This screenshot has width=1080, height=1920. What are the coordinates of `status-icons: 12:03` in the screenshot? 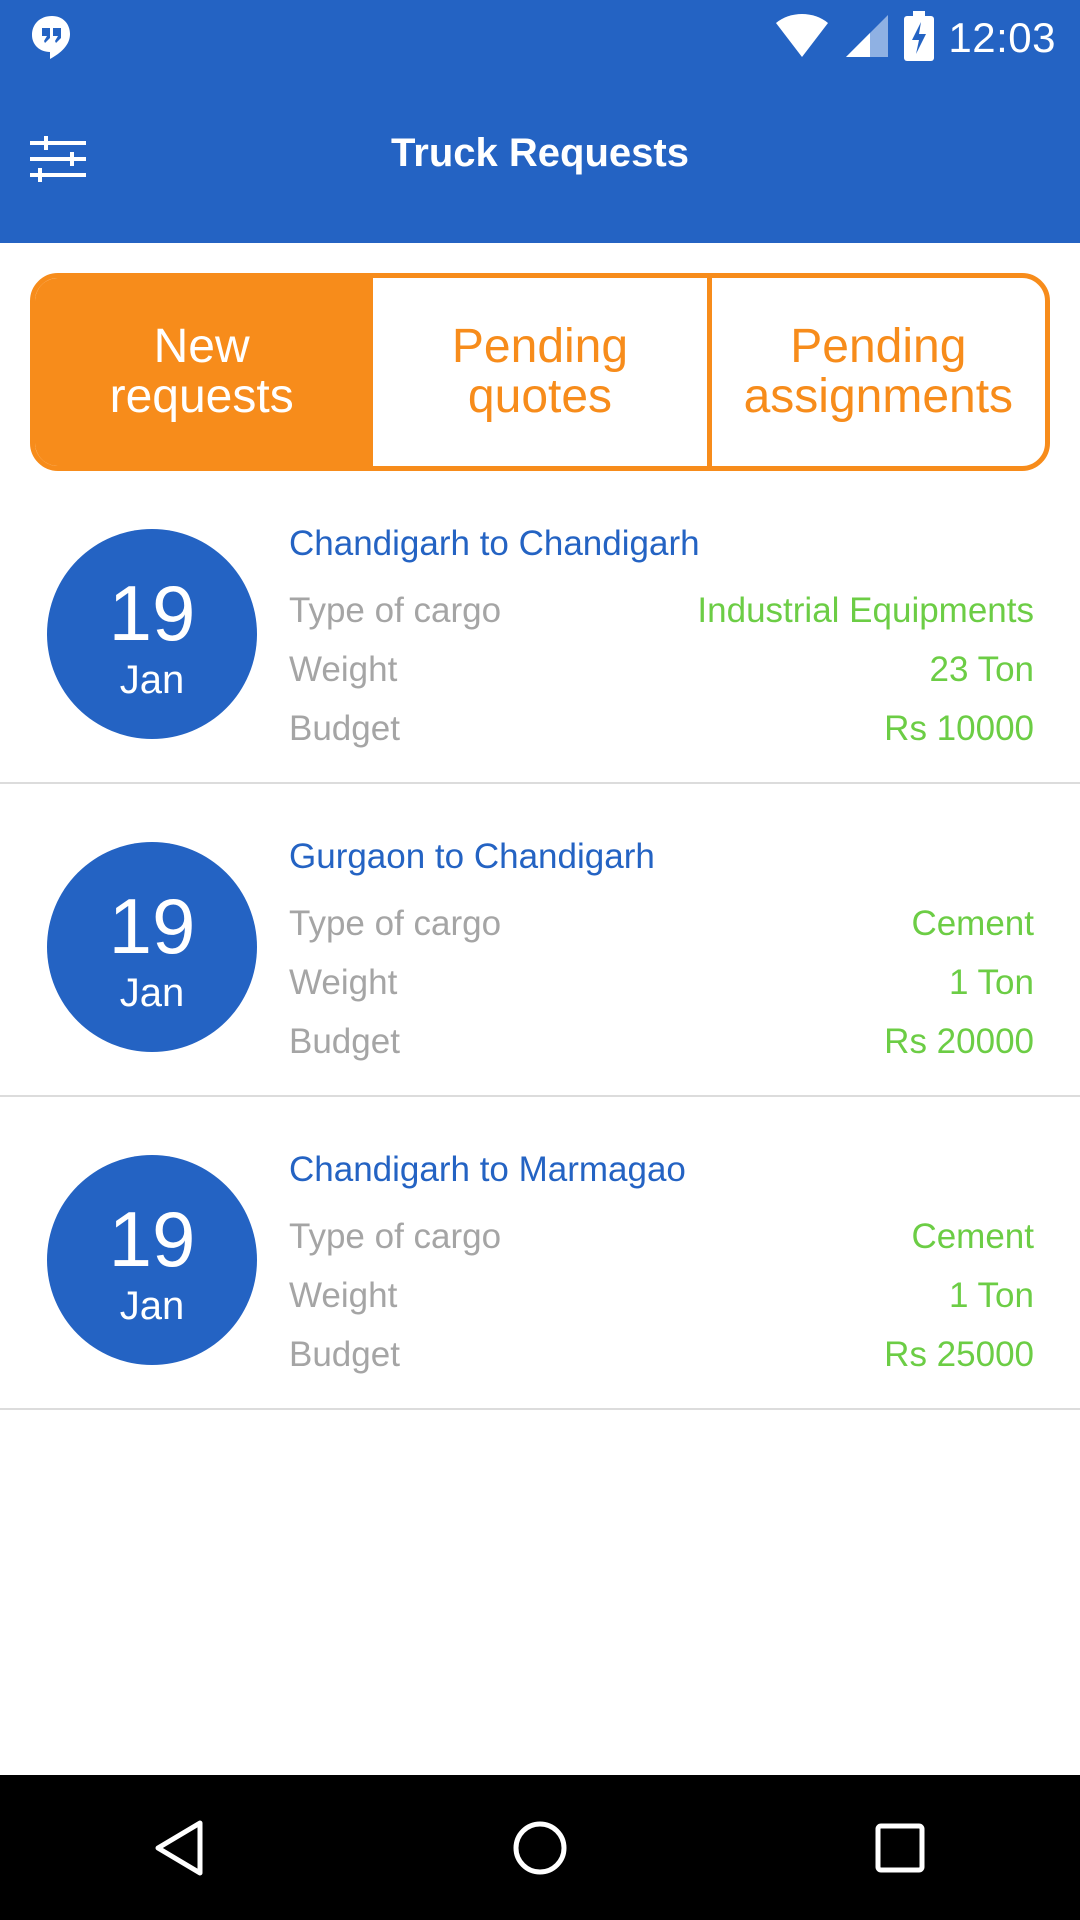 It's located at (915, 38).